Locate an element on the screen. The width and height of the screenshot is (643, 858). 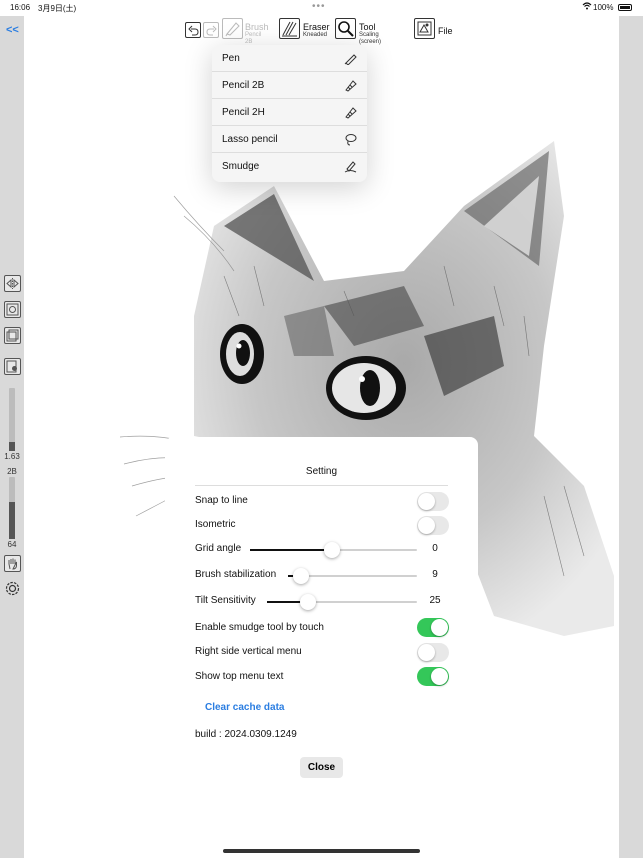
right-side-menu-label: Right side vertical menu is located at coordinates (248, 651).